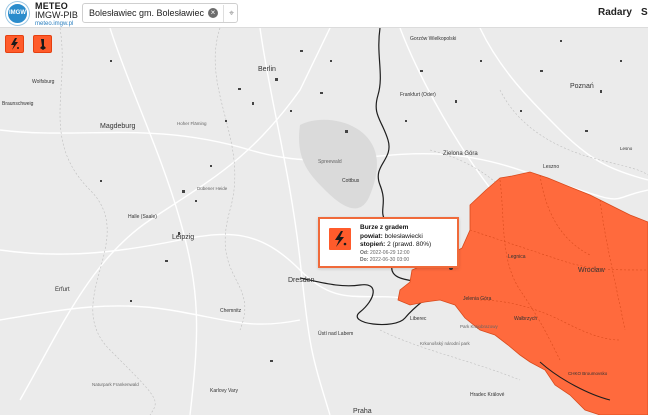 The image size is (648, 415). Describe the element at coordinates (18, 104) in the screenshot. I see `label-braunschweig: Braunschweig` at that location.